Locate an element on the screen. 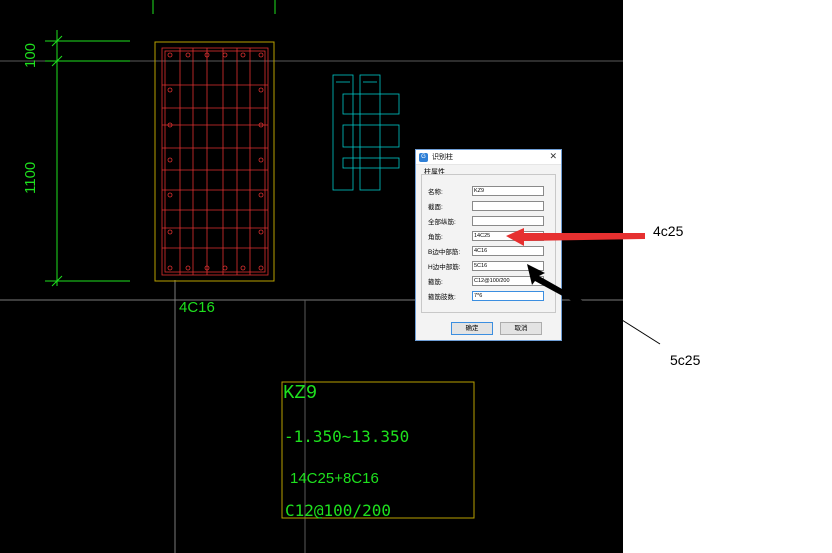 Image resolution: width=832 pixels, height=553 pixels. field-name: 名称: KZ9 is located at coordinates (493, 191).